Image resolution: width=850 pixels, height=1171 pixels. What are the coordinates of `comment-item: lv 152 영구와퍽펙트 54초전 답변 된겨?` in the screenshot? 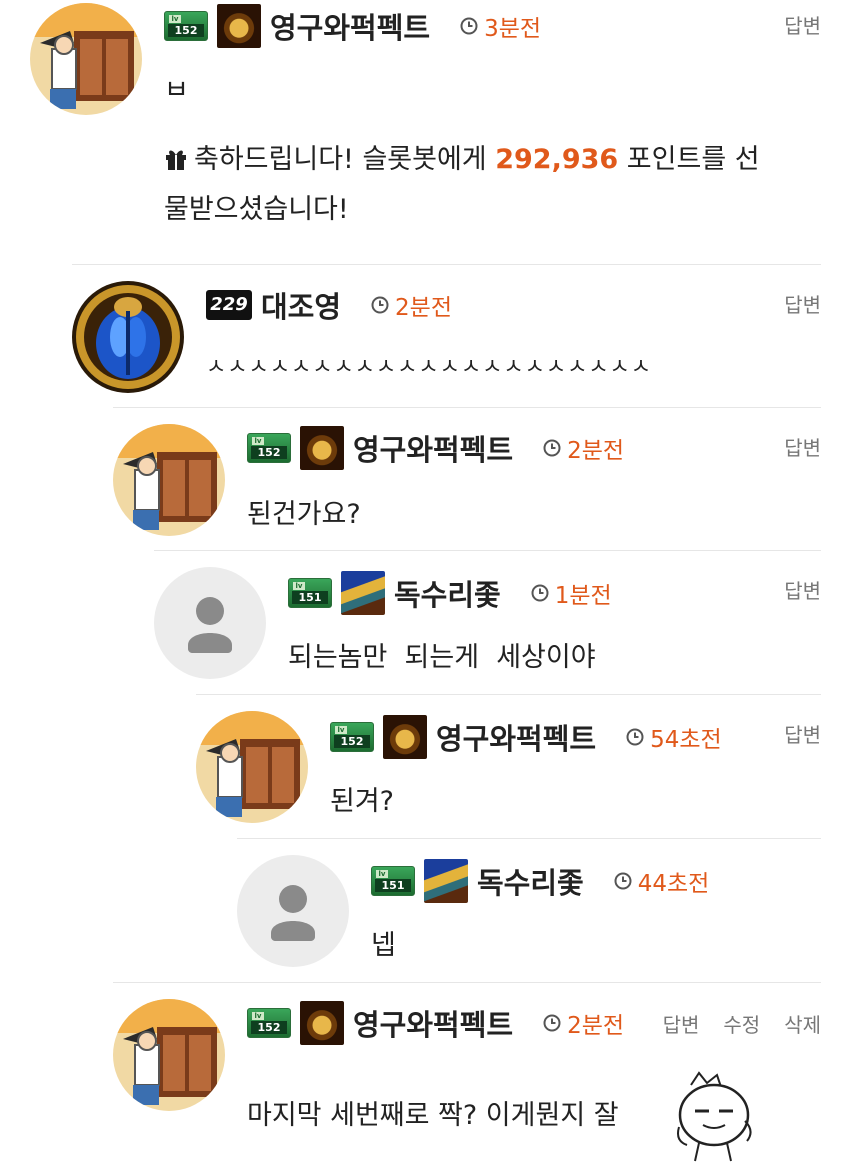 It's located at (508, 765).